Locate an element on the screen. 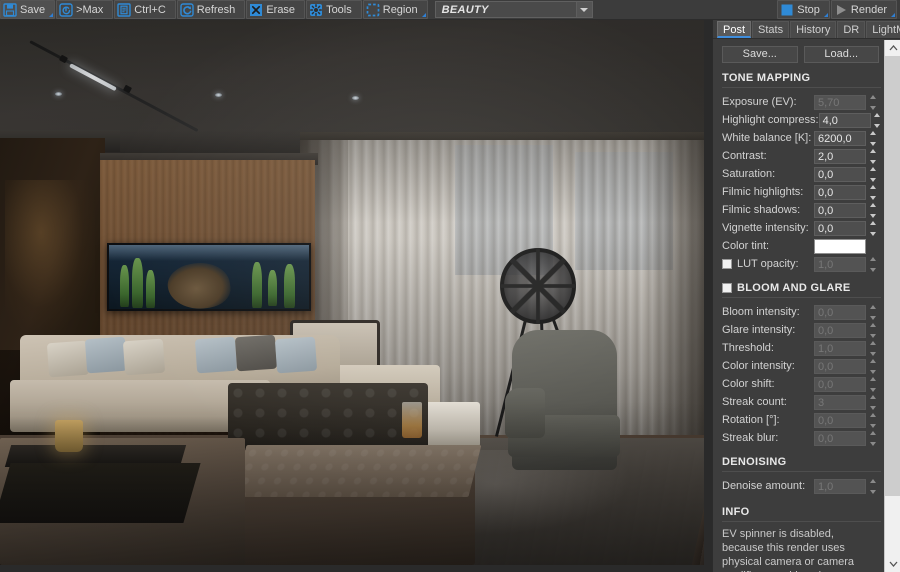  render-button: Render is located at coordinates (863, 9).